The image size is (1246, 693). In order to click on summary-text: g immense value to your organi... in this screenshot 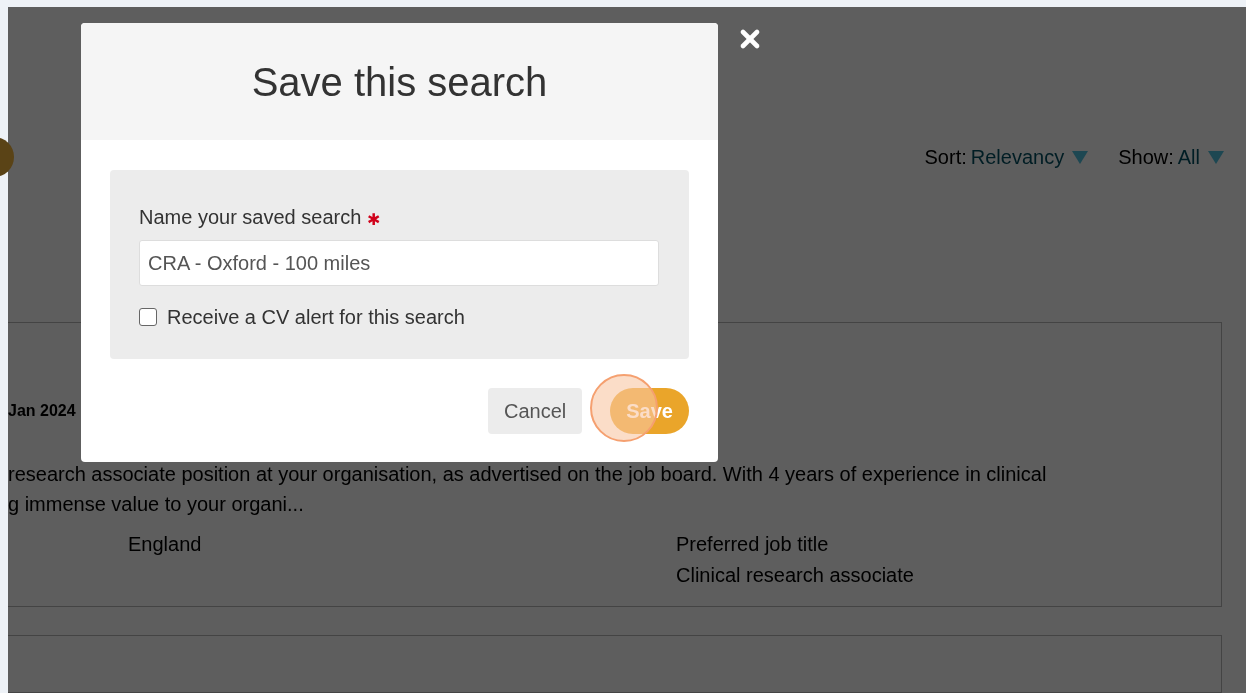, I will do `click(156, 504)`.